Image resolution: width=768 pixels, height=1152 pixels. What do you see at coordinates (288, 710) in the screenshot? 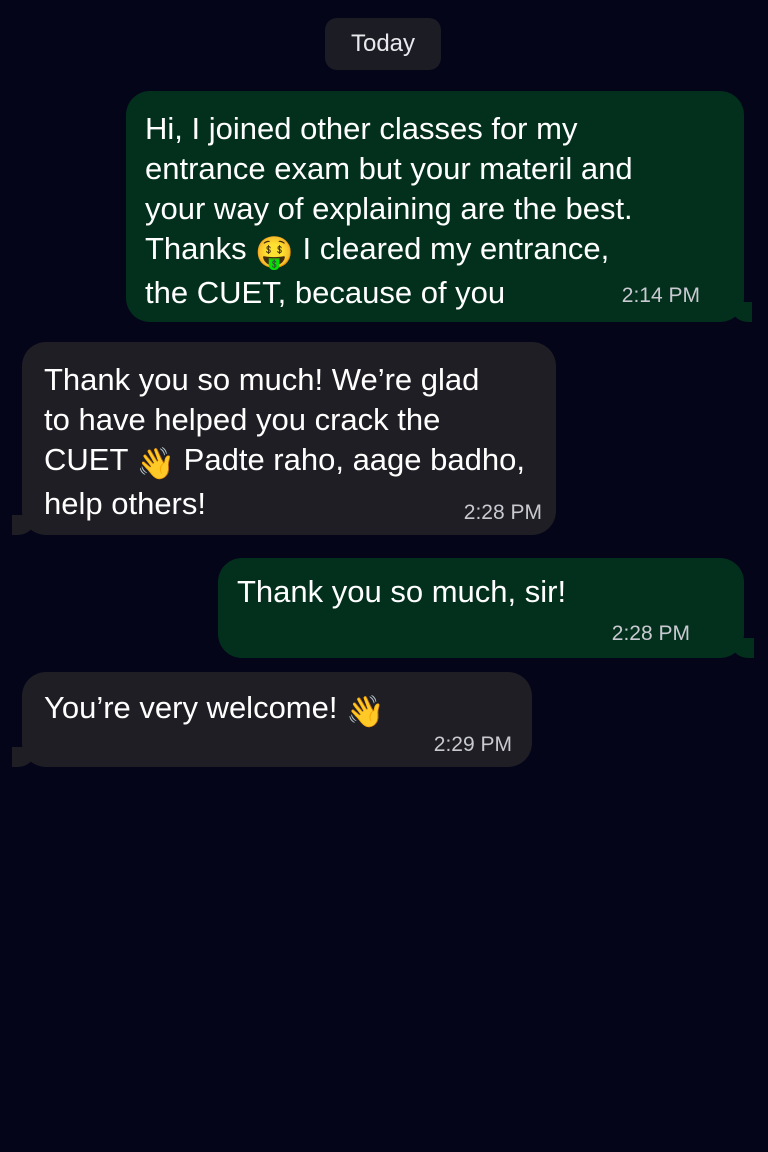
I see `message-text: You’re very welcome! 👋` at bounding box center [288, 710].